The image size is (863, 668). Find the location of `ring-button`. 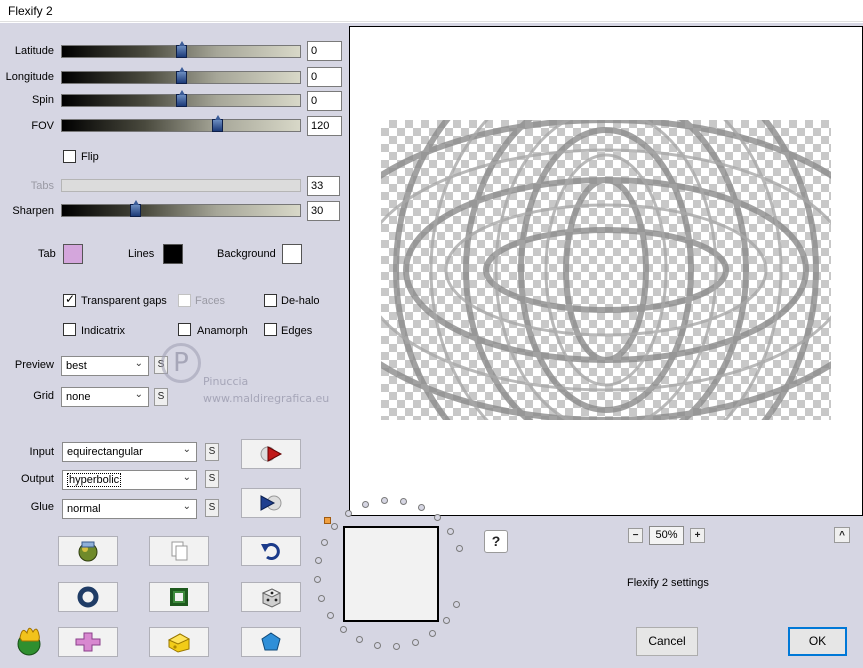

ring-button is located at coordinates (88, 597).